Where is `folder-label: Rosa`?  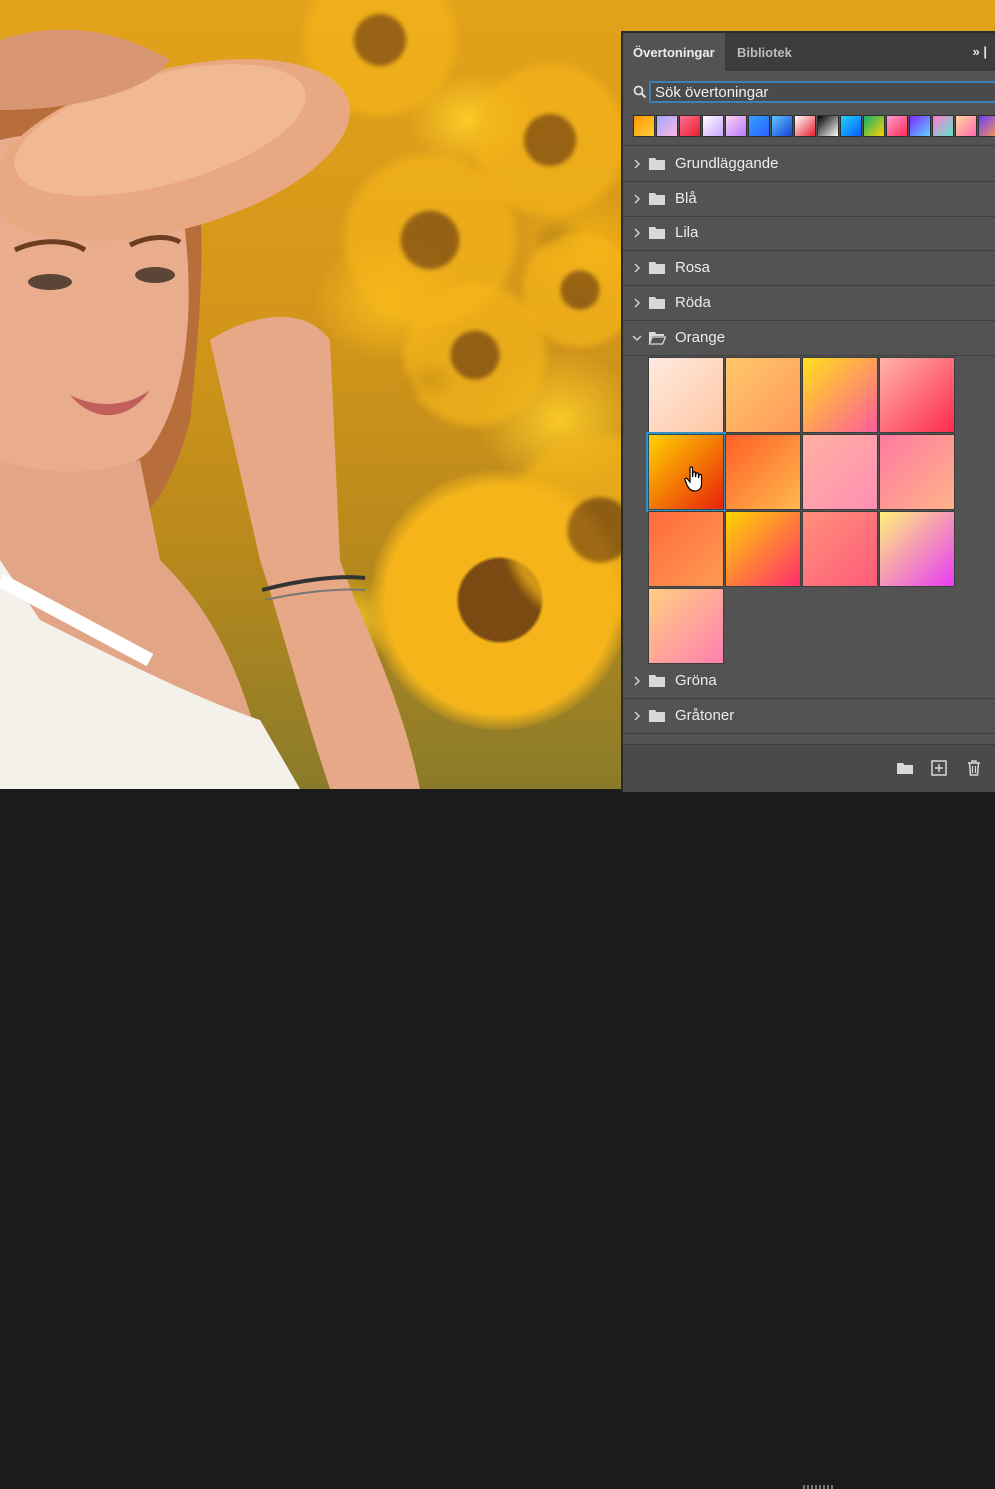
folder-label: Rosa is located at coordinates (693, 268).